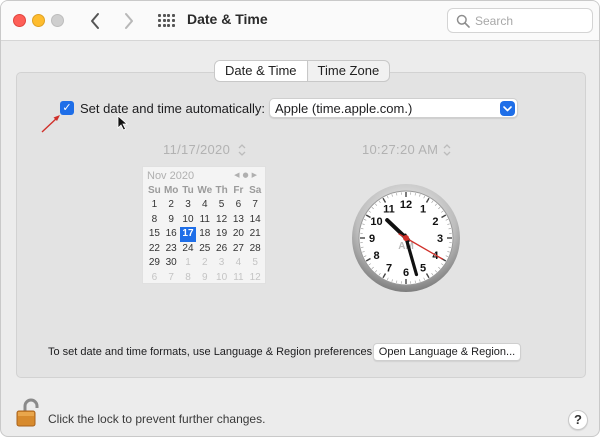 This screenshot has height=437, width=600. What do you see at coordinates (255, 175) in the screenshot?
I see `calendar-next-icon: ▶` at bounding box center [255, 175].